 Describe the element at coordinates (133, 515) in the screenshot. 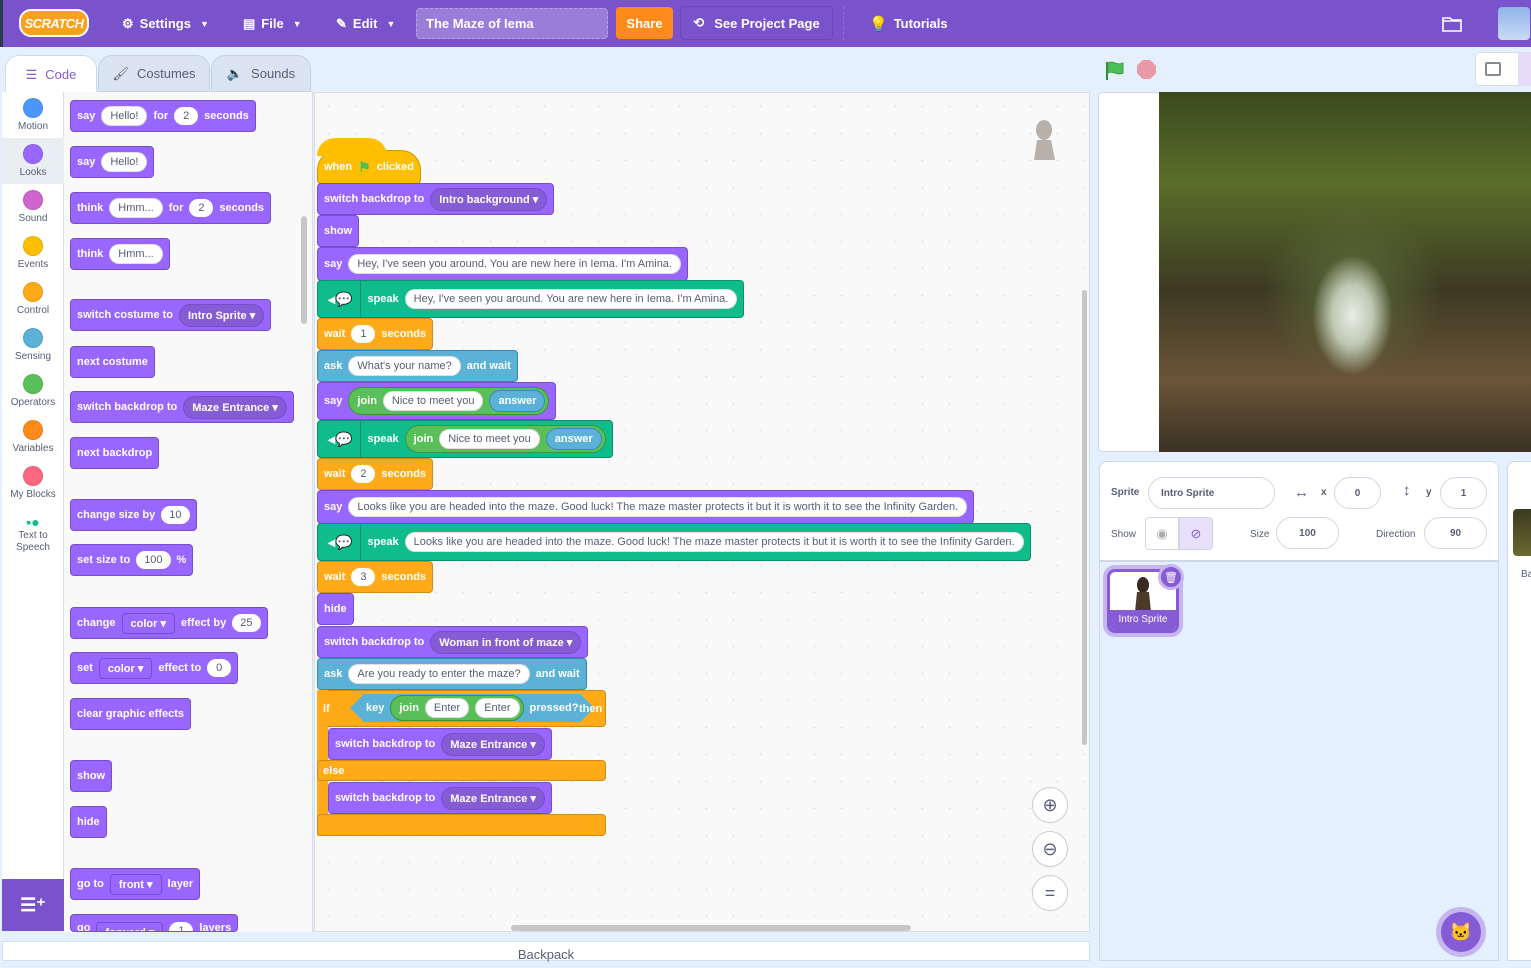

I see `palette-change-size-block: change size by 10` at that location.